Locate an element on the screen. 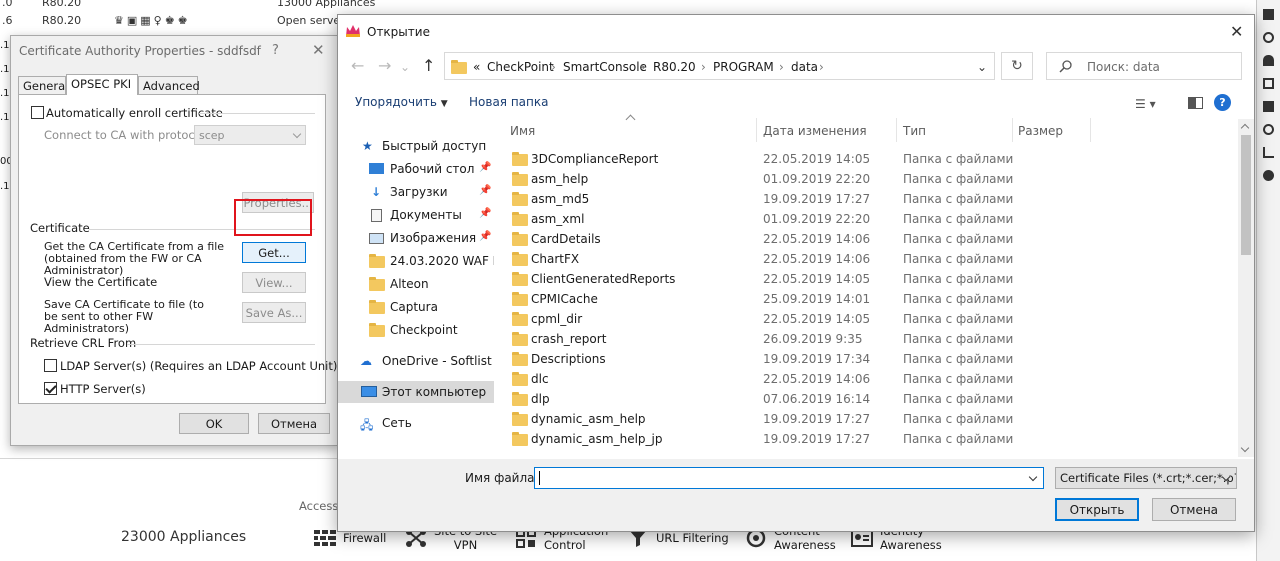  column-date: Дата изменения is located at coordinates (815, 131).